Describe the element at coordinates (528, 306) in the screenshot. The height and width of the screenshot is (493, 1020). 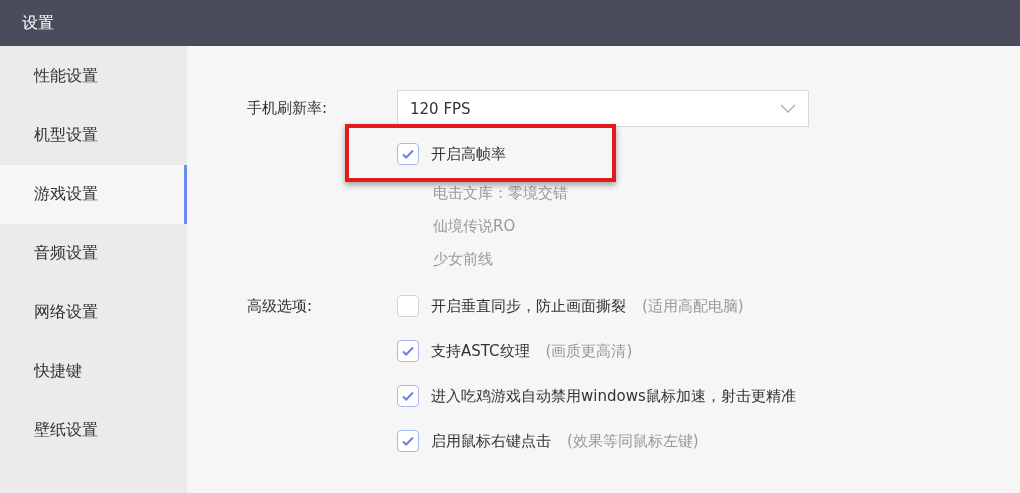
I see `option-label: 开启垂直同步，防止画面撕裂` at that location.